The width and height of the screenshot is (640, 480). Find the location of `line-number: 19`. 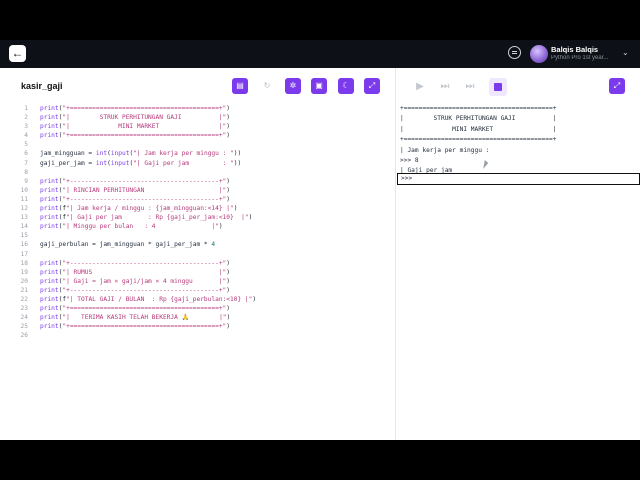

line-number: 19 is located at coordinates (24, 272).